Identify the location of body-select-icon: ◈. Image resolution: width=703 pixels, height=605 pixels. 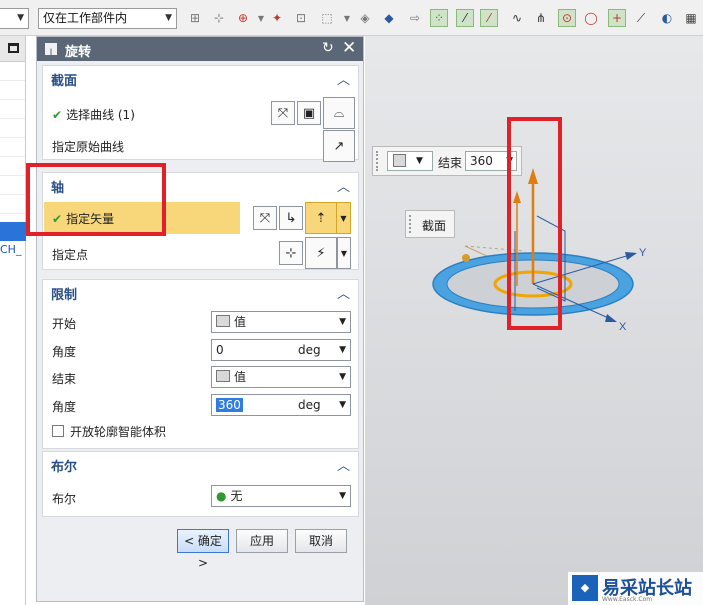
(365, 18).